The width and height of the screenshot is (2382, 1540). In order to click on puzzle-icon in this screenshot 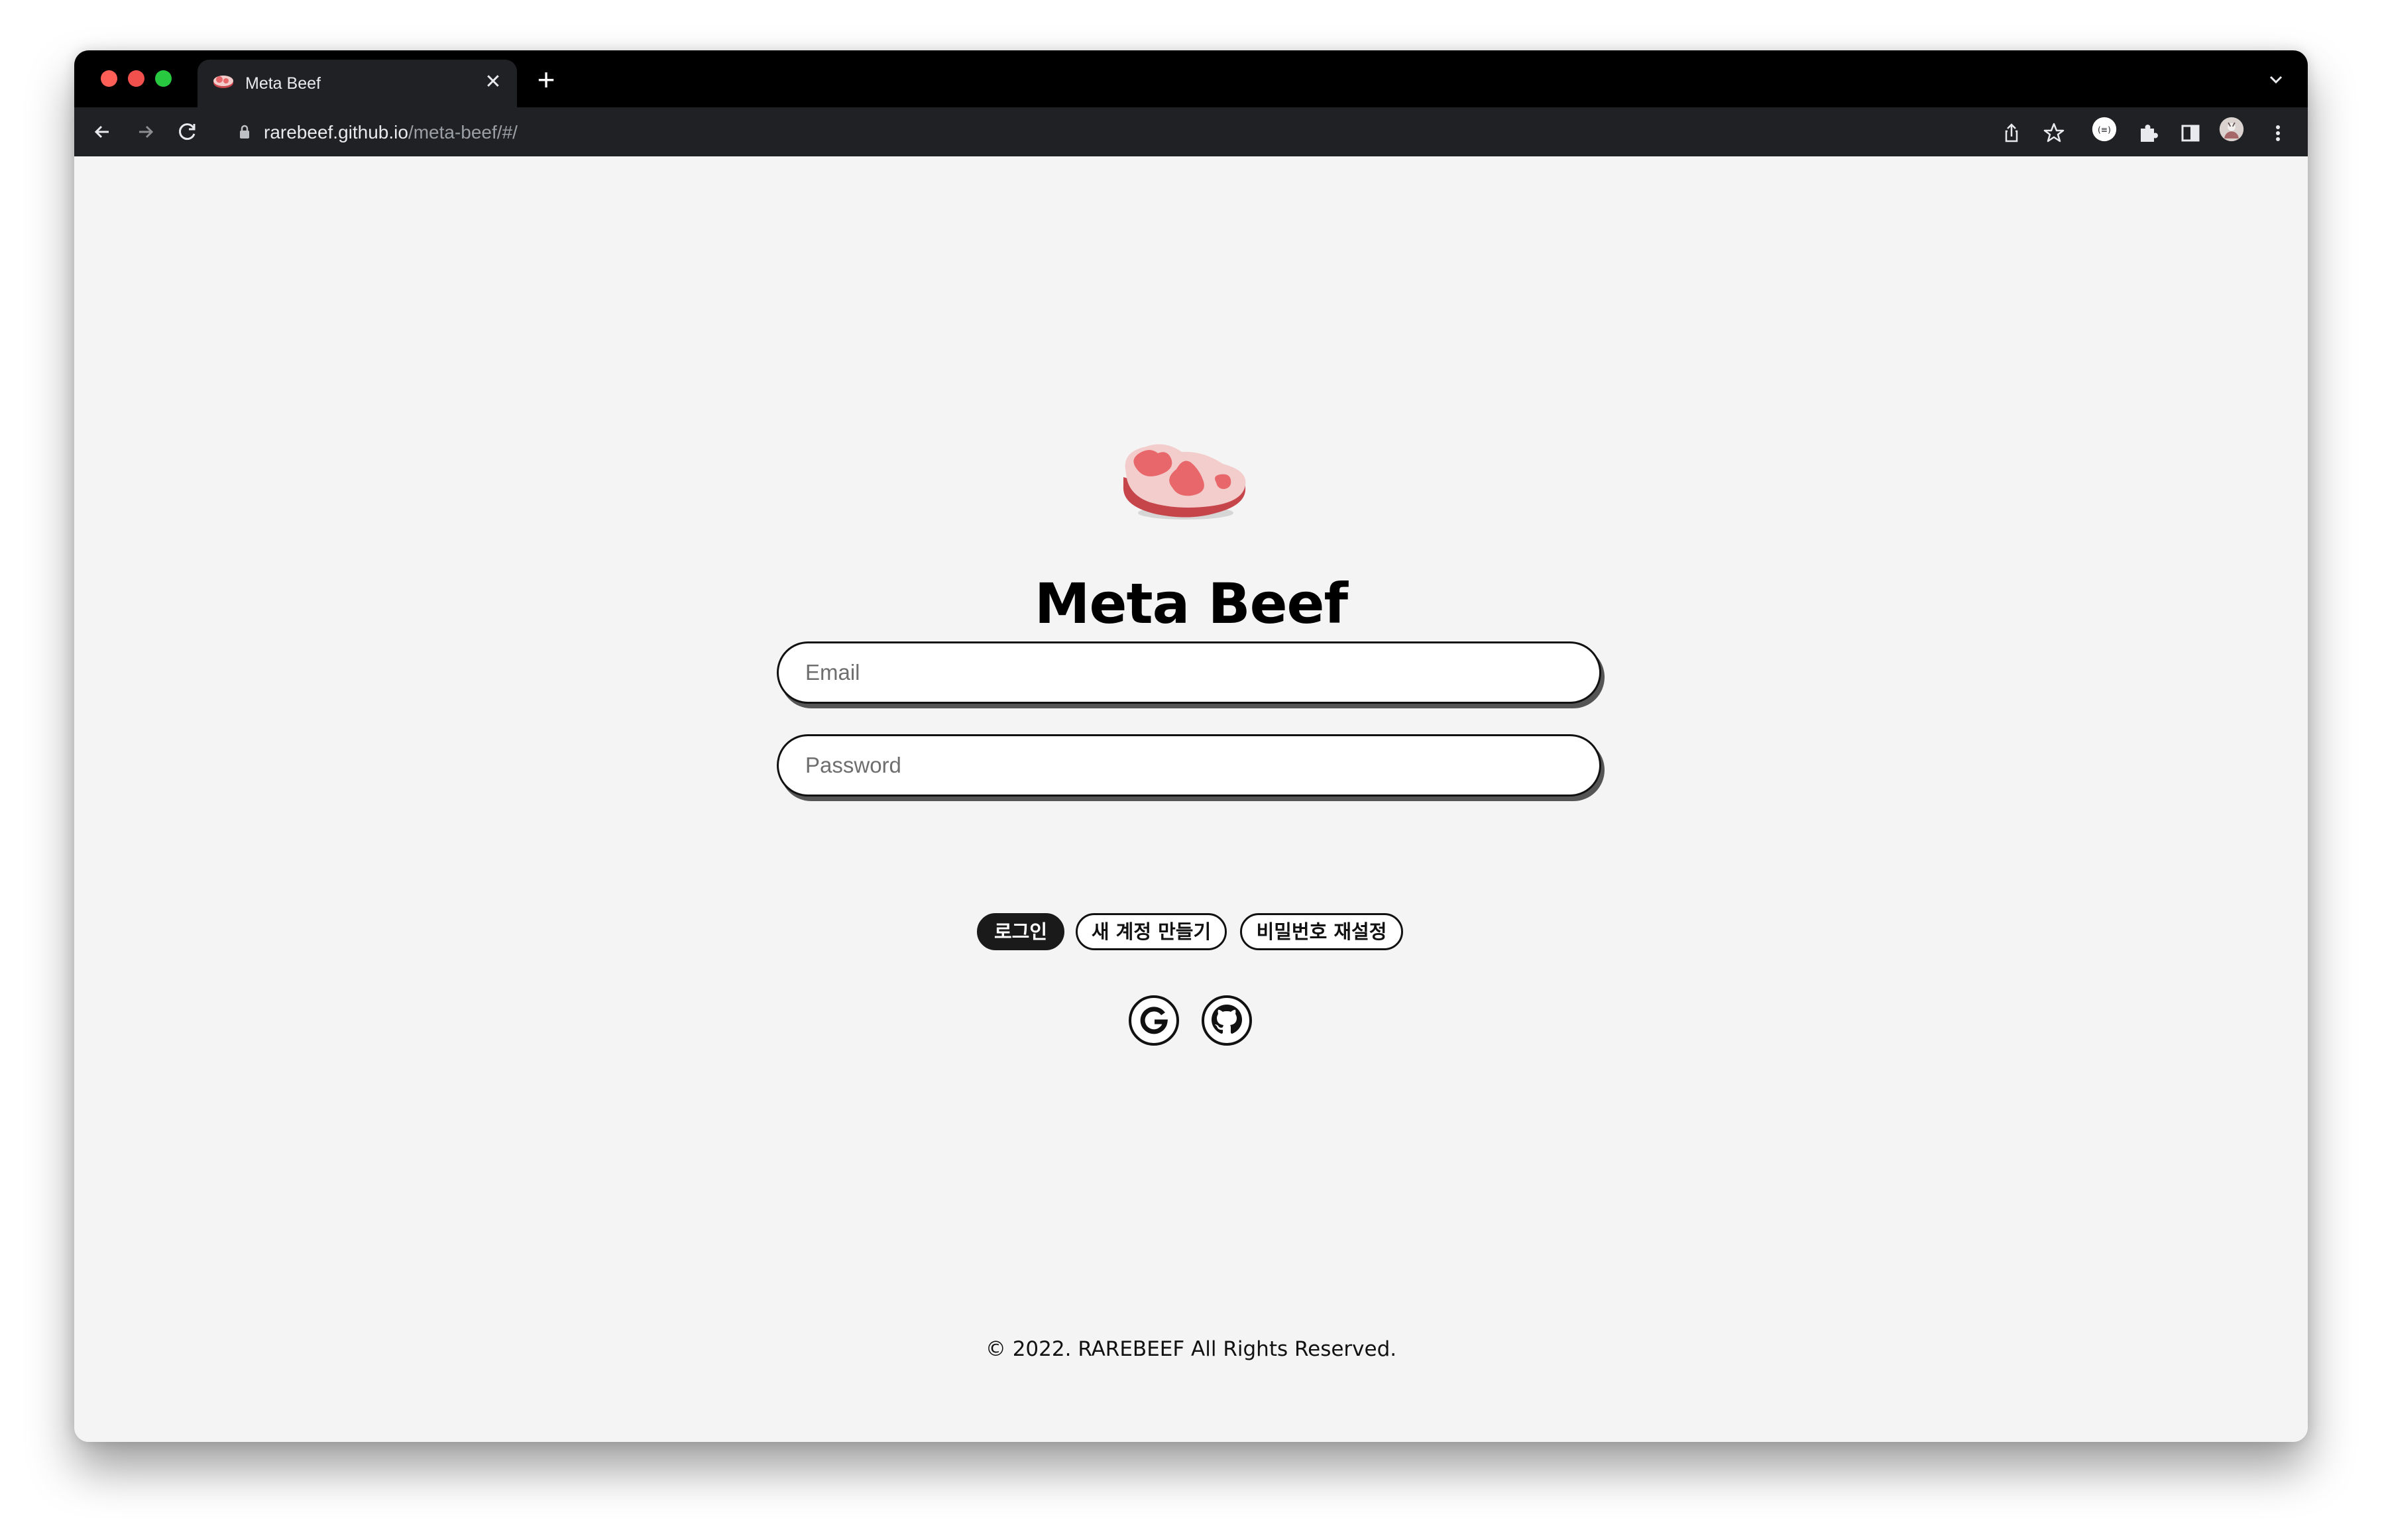, I will do `click(2148, 133)`.